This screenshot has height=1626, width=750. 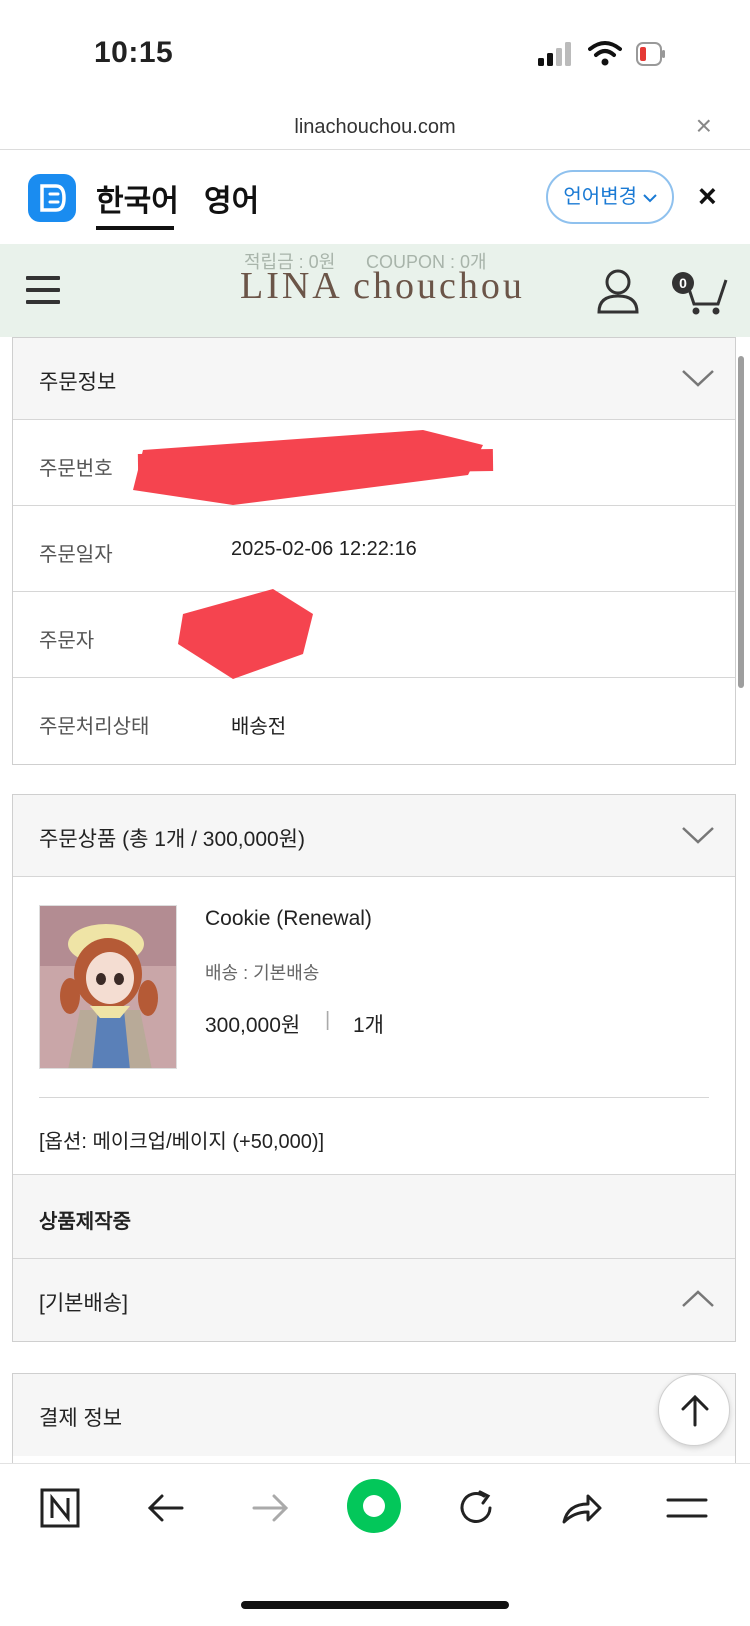 I want to click on order-status-row: 주문처리상태 배송전, so click(x=374, y=721).